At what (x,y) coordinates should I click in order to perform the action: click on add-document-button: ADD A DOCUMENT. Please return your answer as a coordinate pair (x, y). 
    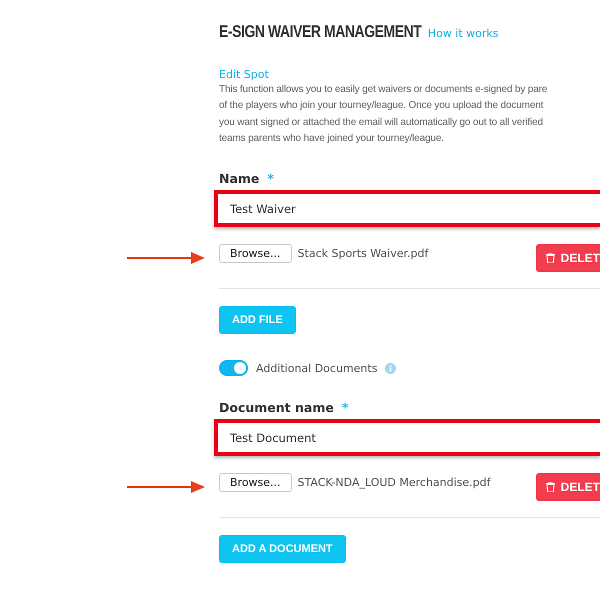
    Looking at the image, I should click on (282, 549).